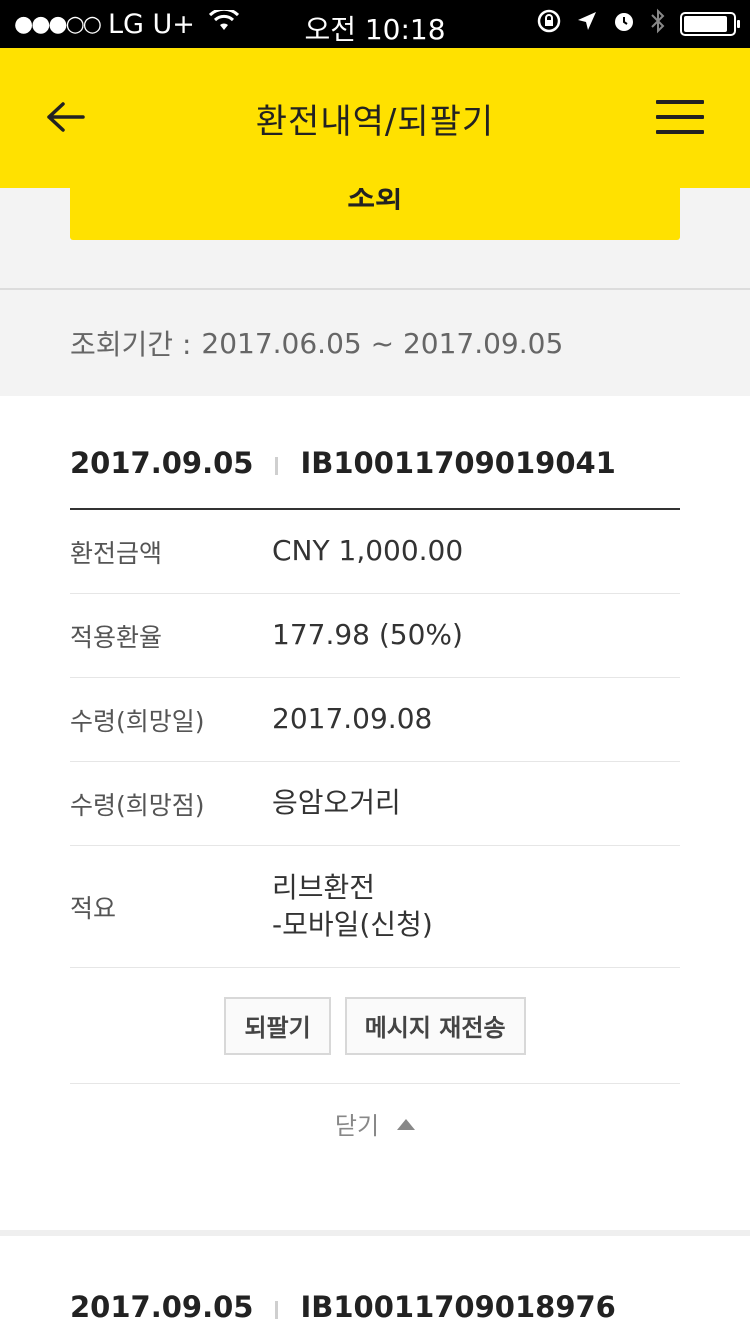  What do you see at coordinates (223, 22) in the screenshot?
I see `wifi-icon` at bounding box center [223, 22].